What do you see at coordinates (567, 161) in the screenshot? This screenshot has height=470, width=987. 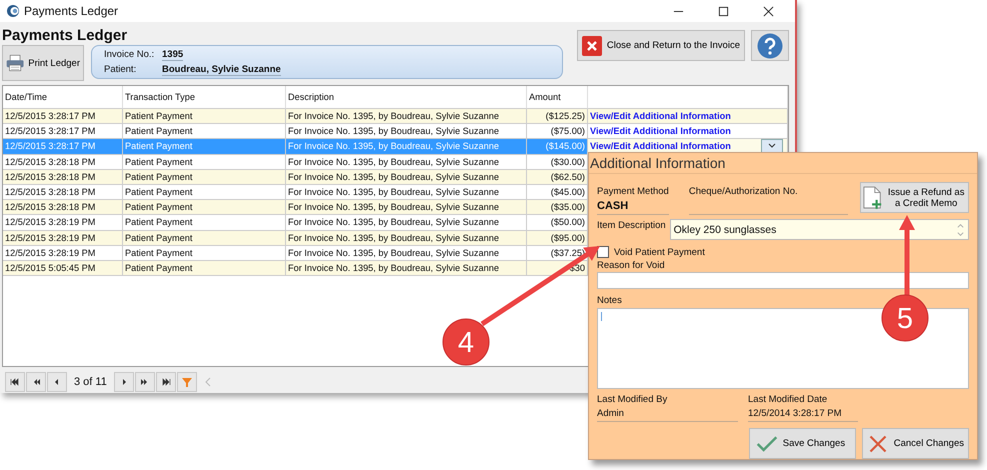 I see `table-cell: ($30.00)` at bounding box center [567, 161].